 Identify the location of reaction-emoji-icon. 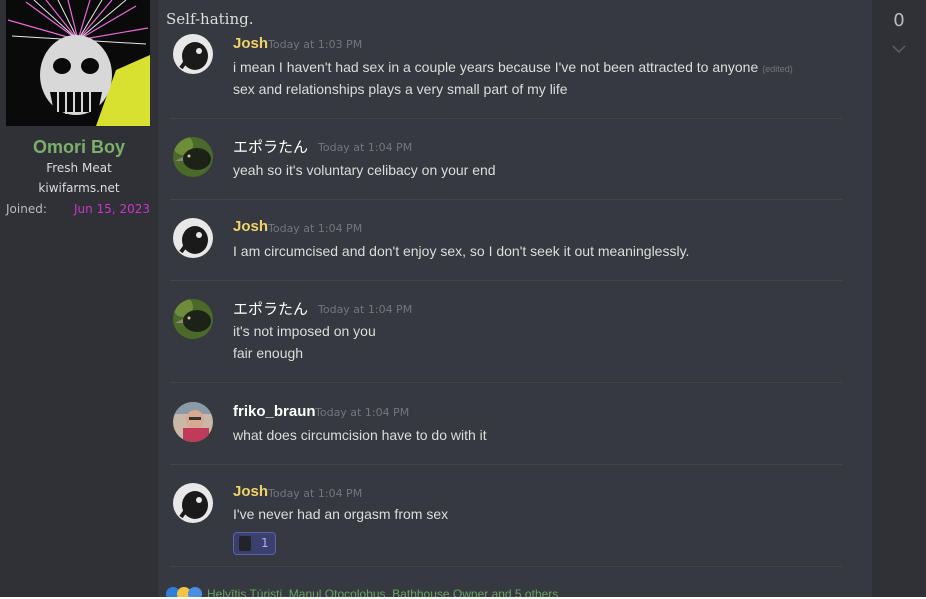
(245, 543).